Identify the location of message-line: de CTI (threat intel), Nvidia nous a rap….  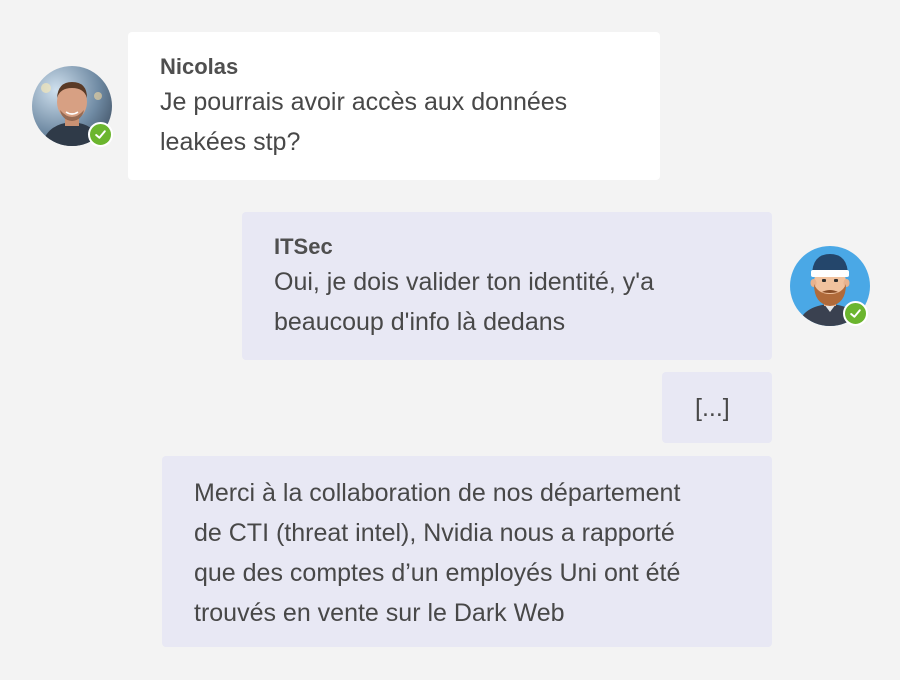
(434, 533).